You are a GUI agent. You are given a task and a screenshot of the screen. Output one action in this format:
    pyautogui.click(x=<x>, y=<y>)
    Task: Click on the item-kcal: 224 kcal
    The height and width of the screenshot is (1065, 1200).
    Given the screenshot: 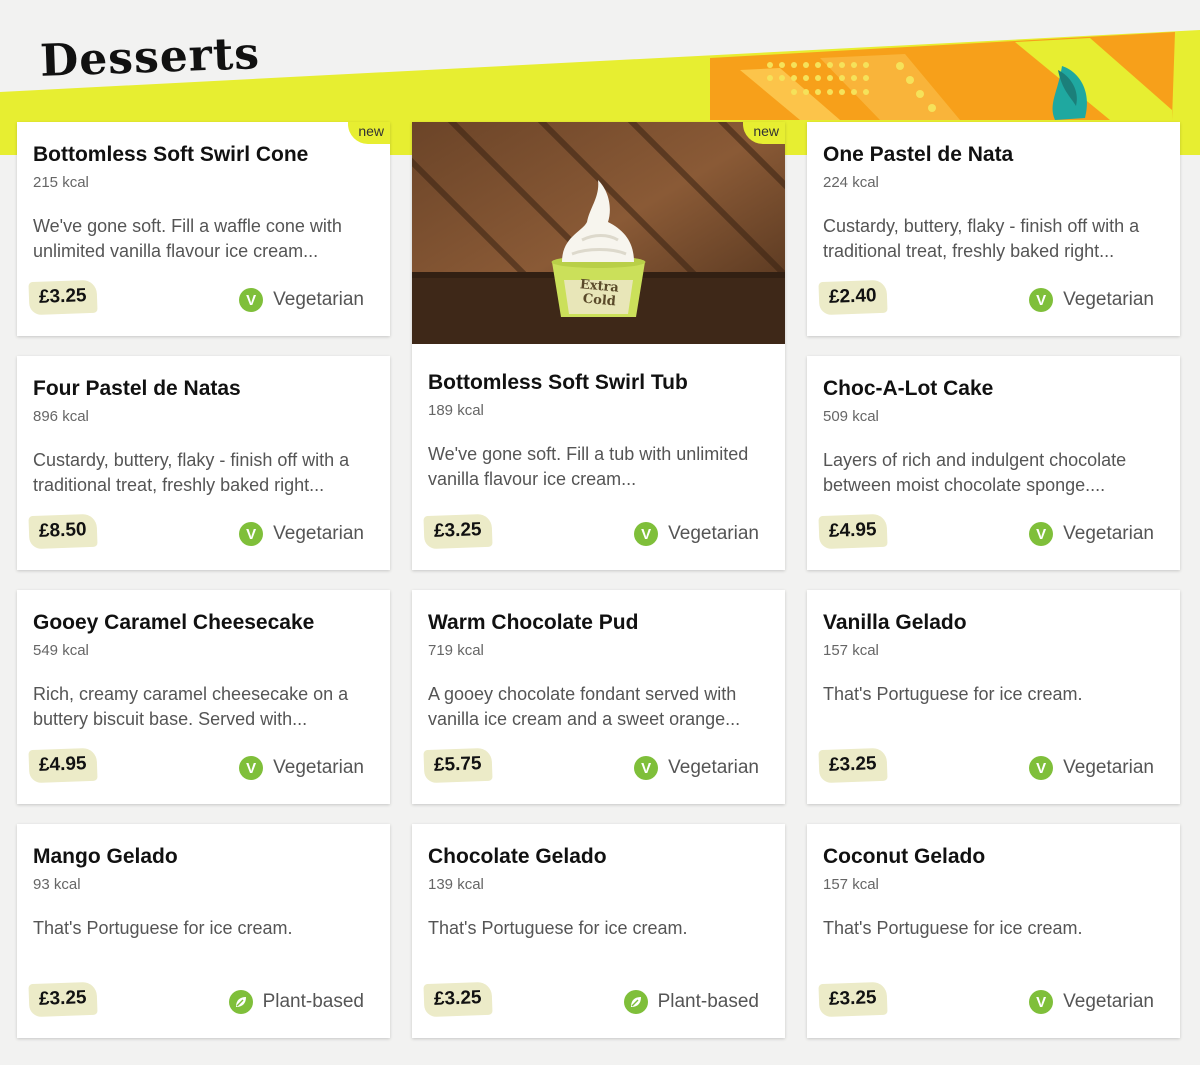 What is the action you would take?
    pyautogui.click(x=851, y=182)
    